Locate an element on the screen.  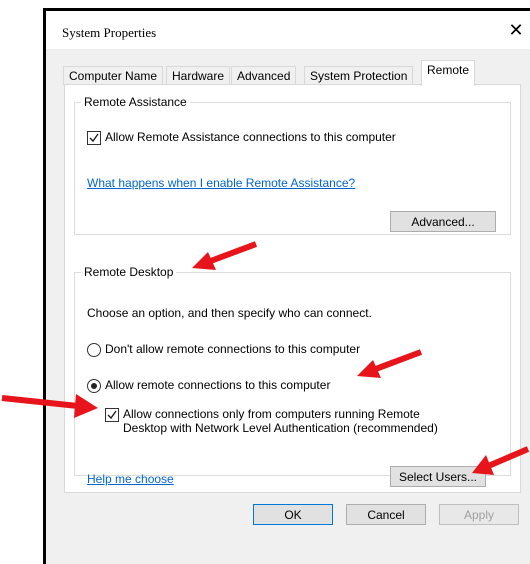
allow-remote-assistance-checkbox is located at coordinates (94, 138).